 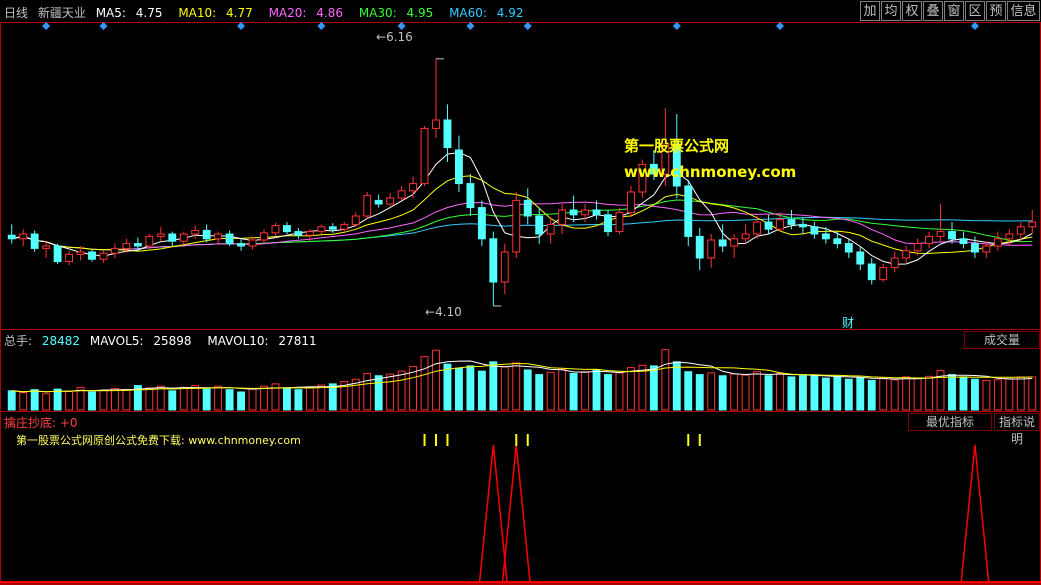 What do you see at coordinates (1017, 429) in the screenshot?
I see `indicator-help-button: 指标说明` at bounding box center [1017, 429].